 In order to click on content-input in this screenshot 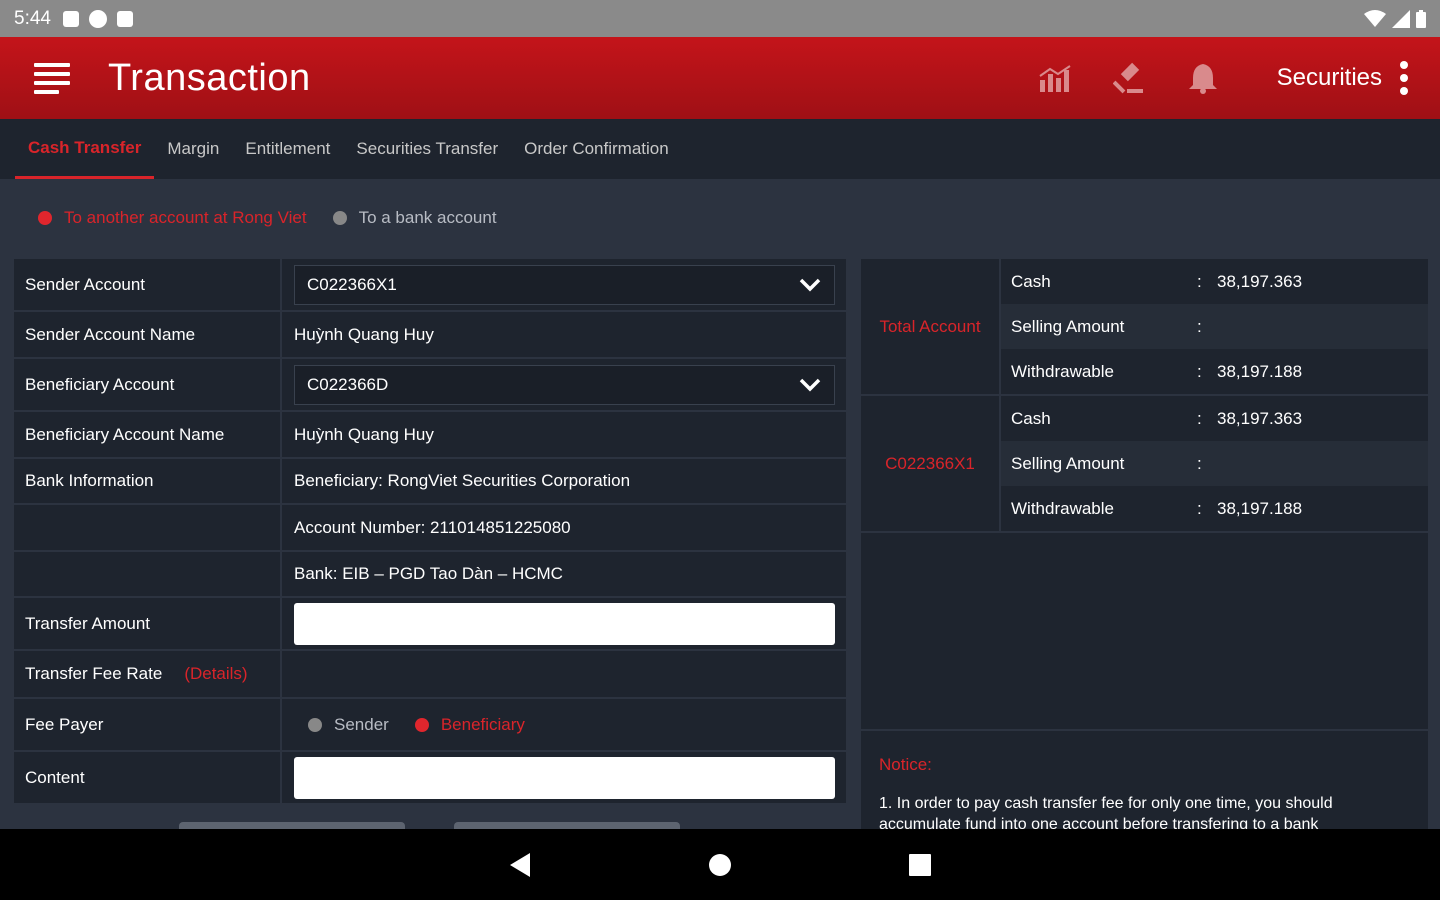, I will do `click(564, 777)`.